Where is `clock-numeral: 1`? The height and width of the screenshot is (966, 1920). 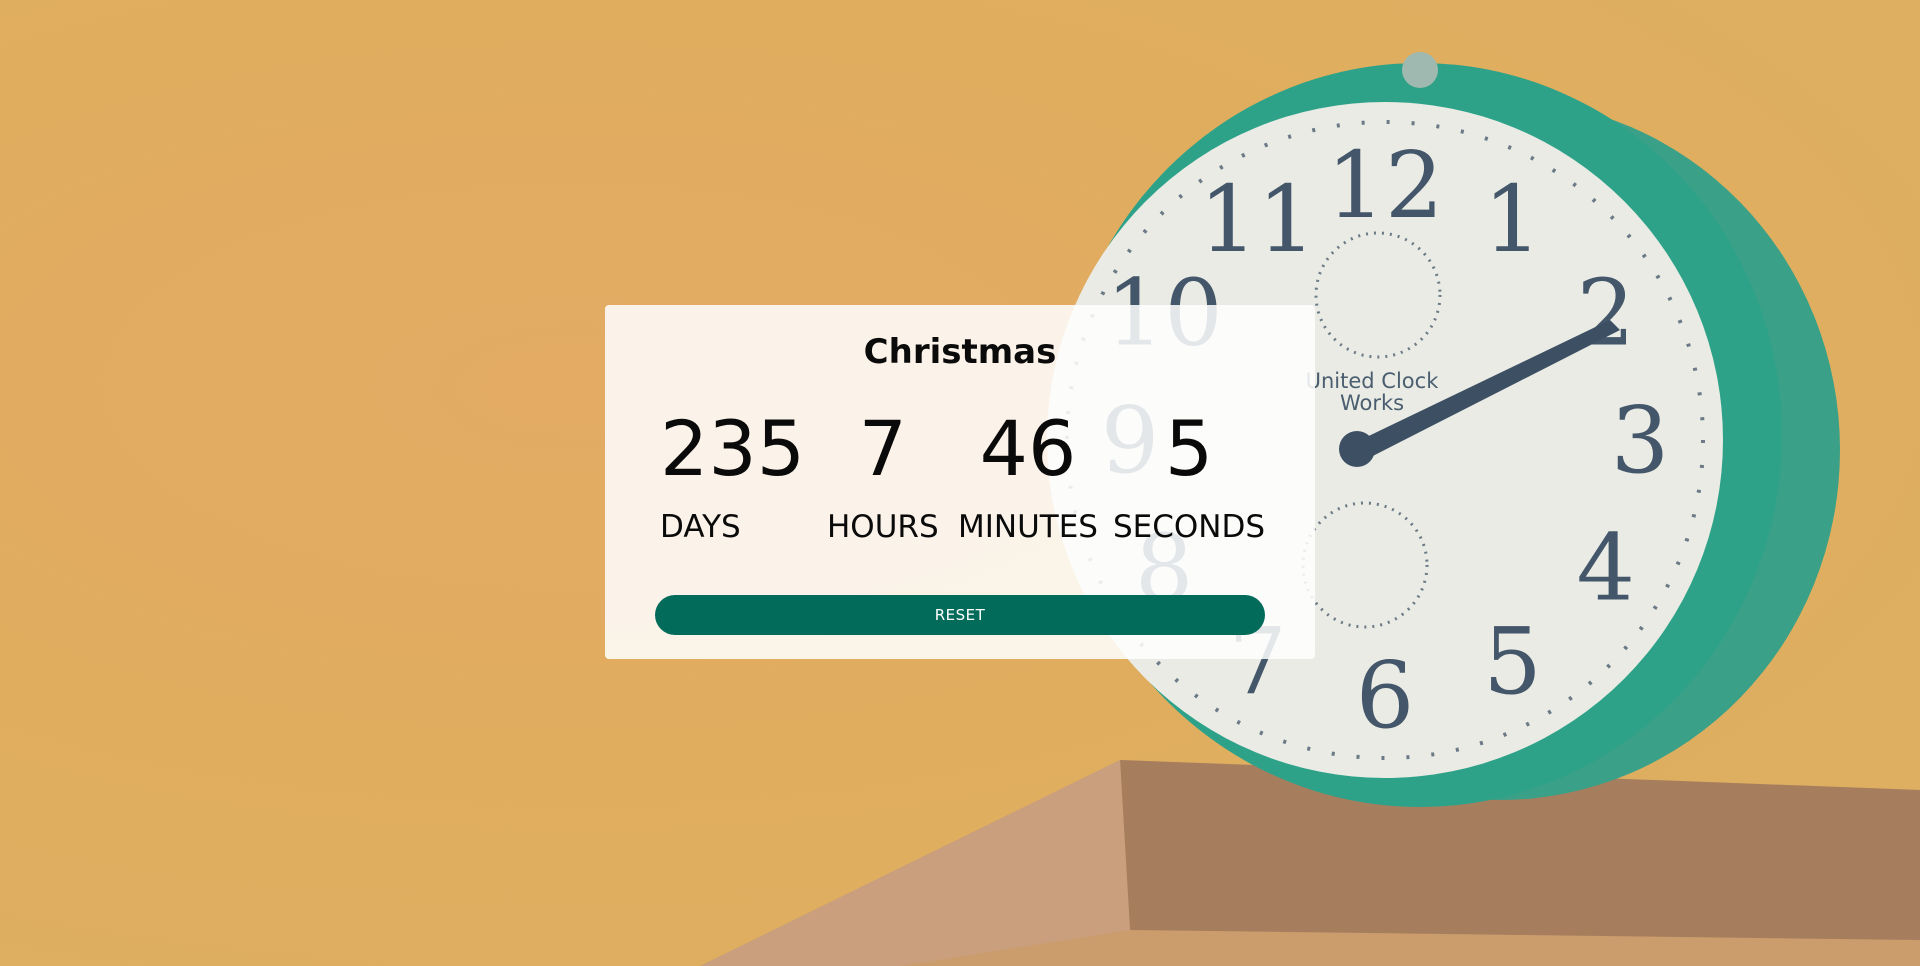
clock-numeral: 1 is located at coordinates (1512, 219).